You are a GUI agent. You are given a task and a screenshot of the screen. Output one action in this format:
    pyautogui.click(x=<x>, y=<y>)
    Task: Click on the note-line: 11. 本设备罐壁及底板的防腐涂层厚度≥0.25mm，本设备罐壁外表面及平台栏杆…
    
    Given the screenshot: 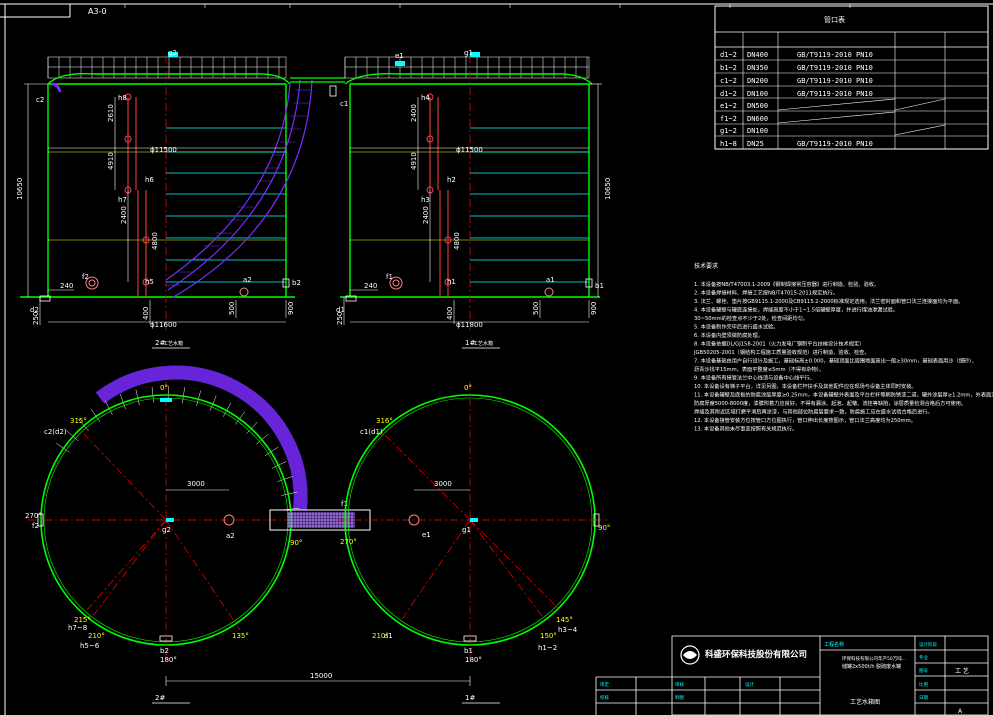 What is the action you would take?
    pyautogui.click(x=843, y=395)
    